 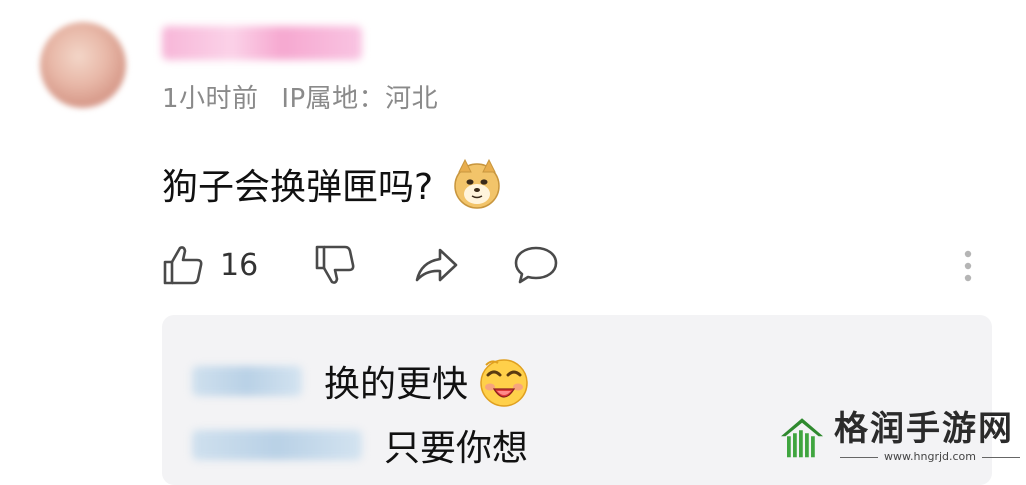 I want to click on comment-content: 狗子会换弹匣吗?, so click(x=332, y=184).